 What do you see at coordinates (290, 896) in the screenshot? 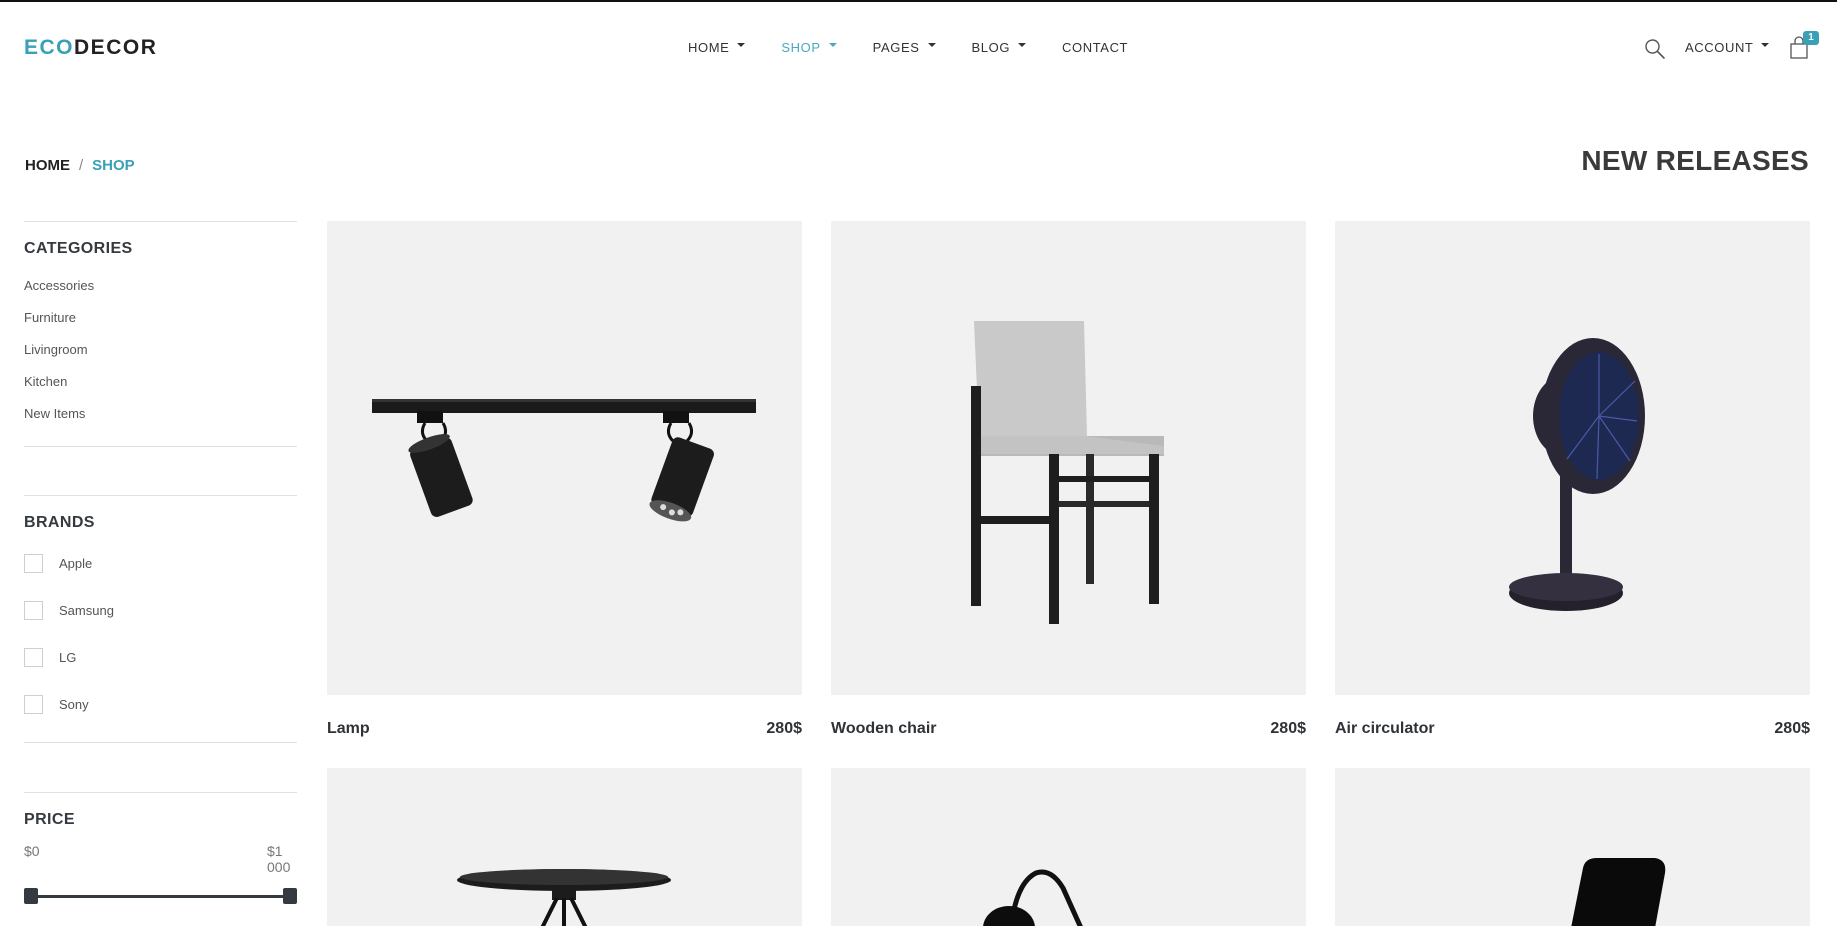
I see `slider-max-handle` at bounding box center [290, 896].